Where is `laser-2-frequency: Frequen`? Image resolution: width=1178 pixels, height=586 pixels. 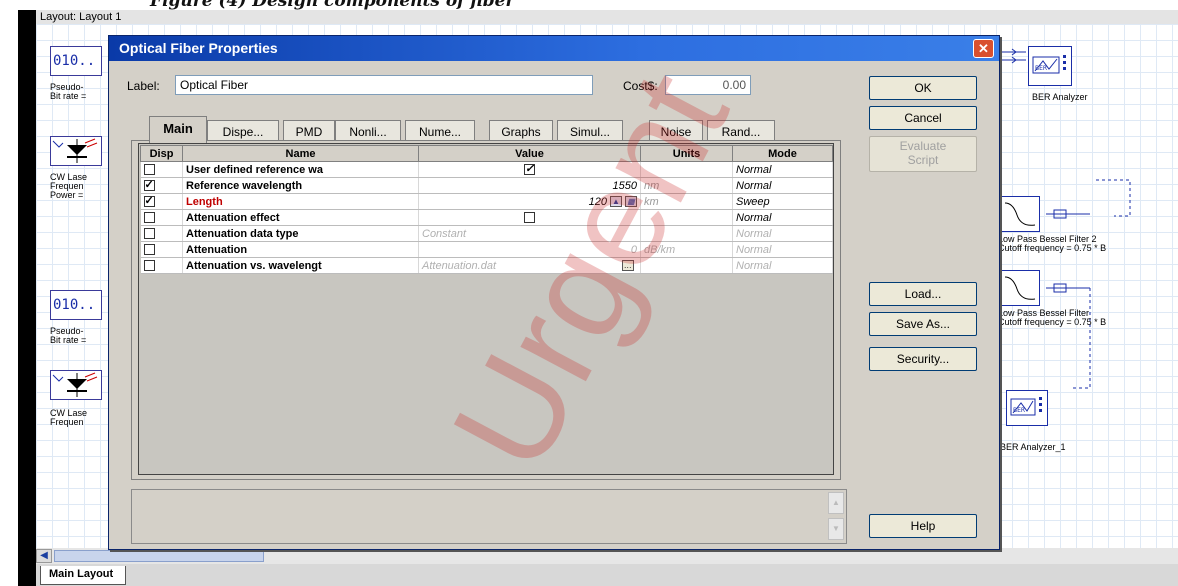
laser-2-frequency: Frequen is located at coordinates (67, 422).